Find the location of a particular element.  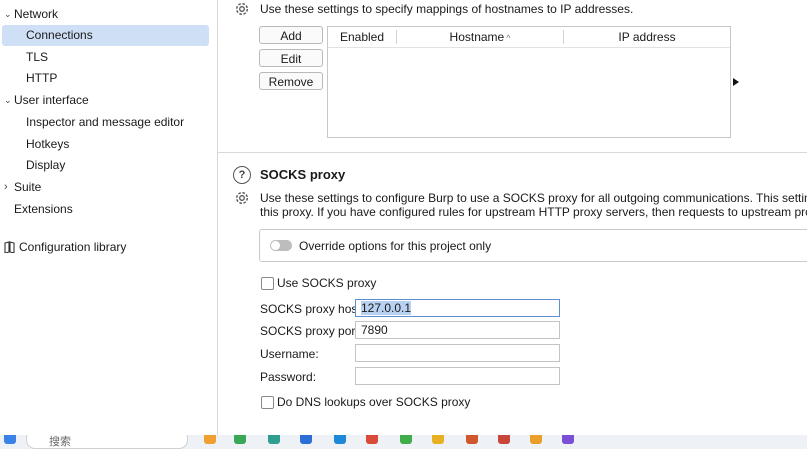

sort-ascending-icon: ^ is located at coordinates (508, 38).